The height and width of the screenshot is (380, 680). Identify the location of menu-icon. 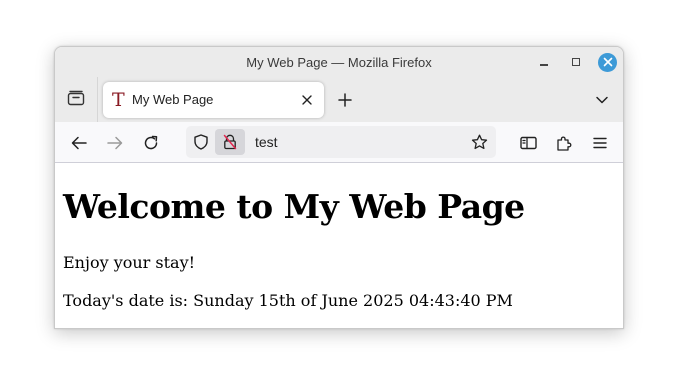
(600, 143).